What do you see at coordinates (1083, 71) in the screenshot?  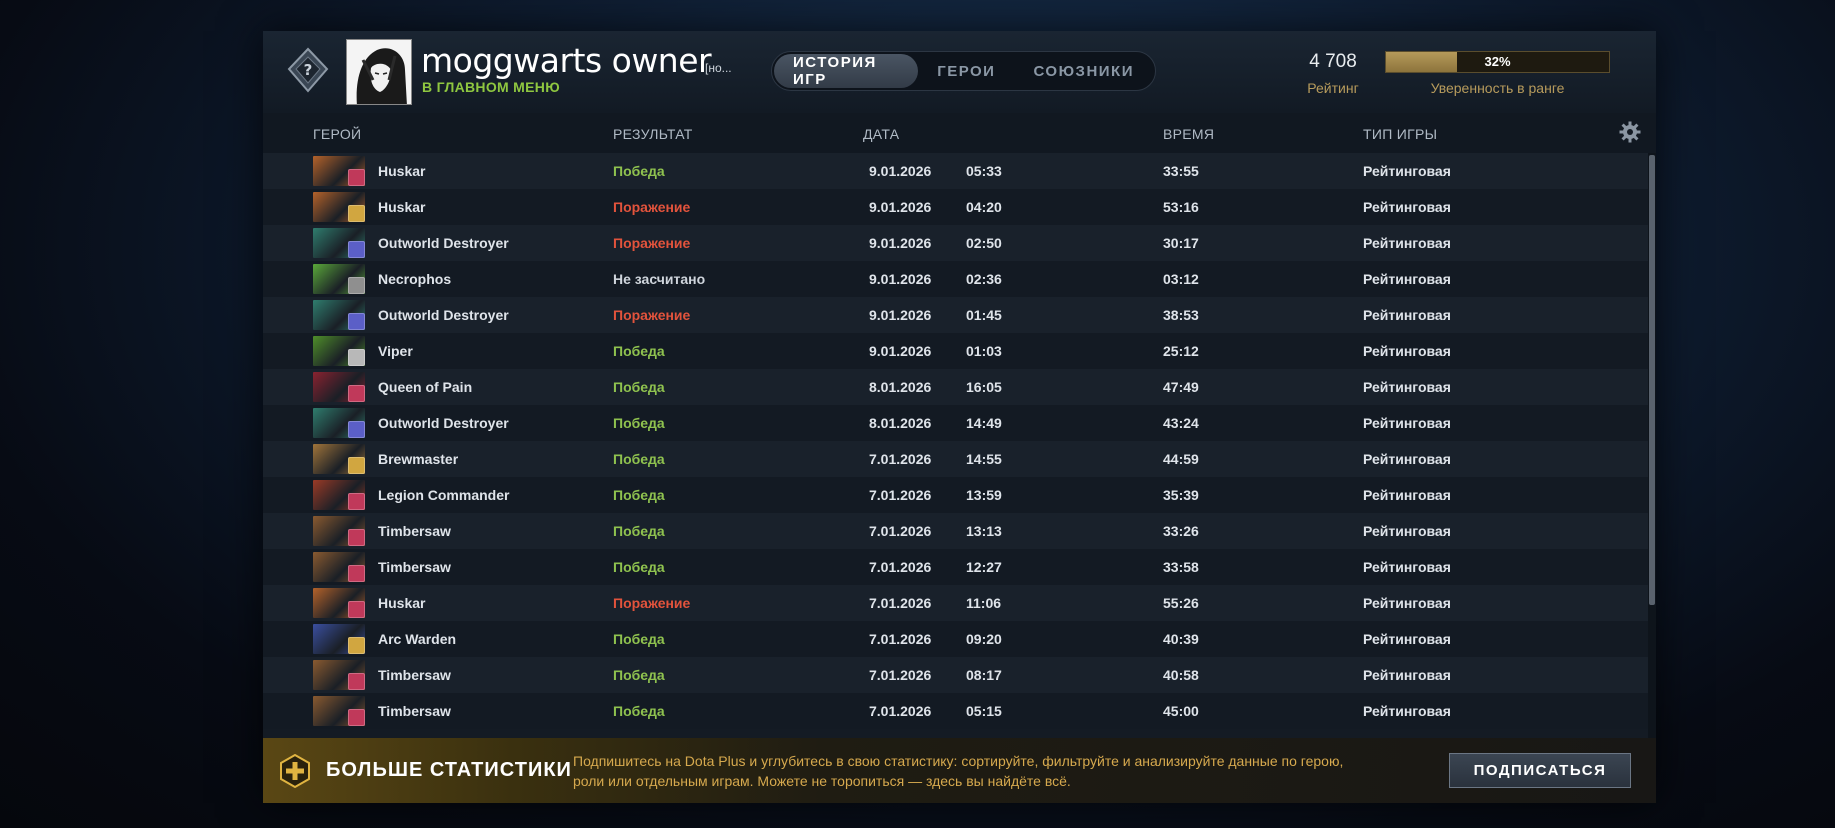 I see `tab-allies: СОЮЗНИКИ` at bounding box center [1083, 71].